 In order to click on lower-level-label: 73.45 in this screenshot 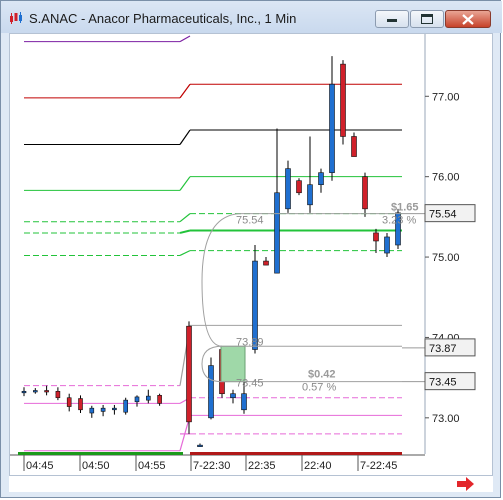, I will do `click(250, 384)`.